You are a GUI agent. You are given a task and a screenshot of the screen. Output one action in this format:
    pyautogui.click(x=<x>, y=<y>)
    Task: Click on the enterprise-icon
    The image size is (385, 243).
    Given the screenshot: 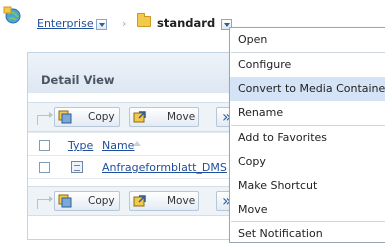 What is the action you would take?
    pyautogui.click(x=12, y=15)
    